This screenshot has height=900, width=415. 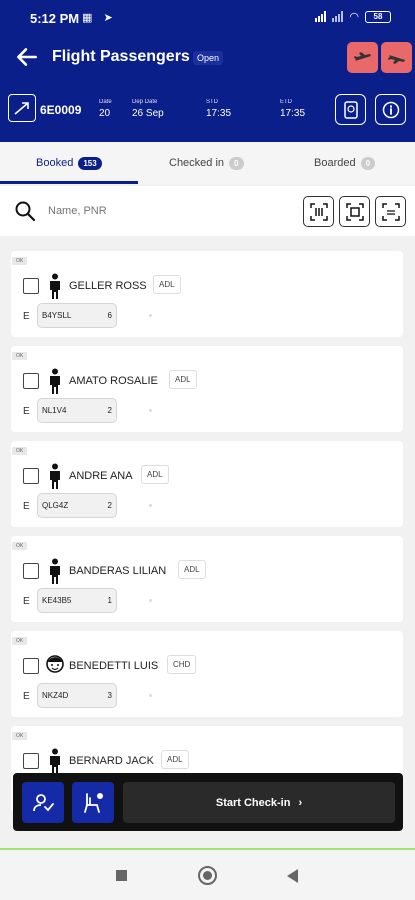 I want to click on passenger-tabs: Booked 153 Checked in 0 Boarded 0, so click(x=207, y=163).